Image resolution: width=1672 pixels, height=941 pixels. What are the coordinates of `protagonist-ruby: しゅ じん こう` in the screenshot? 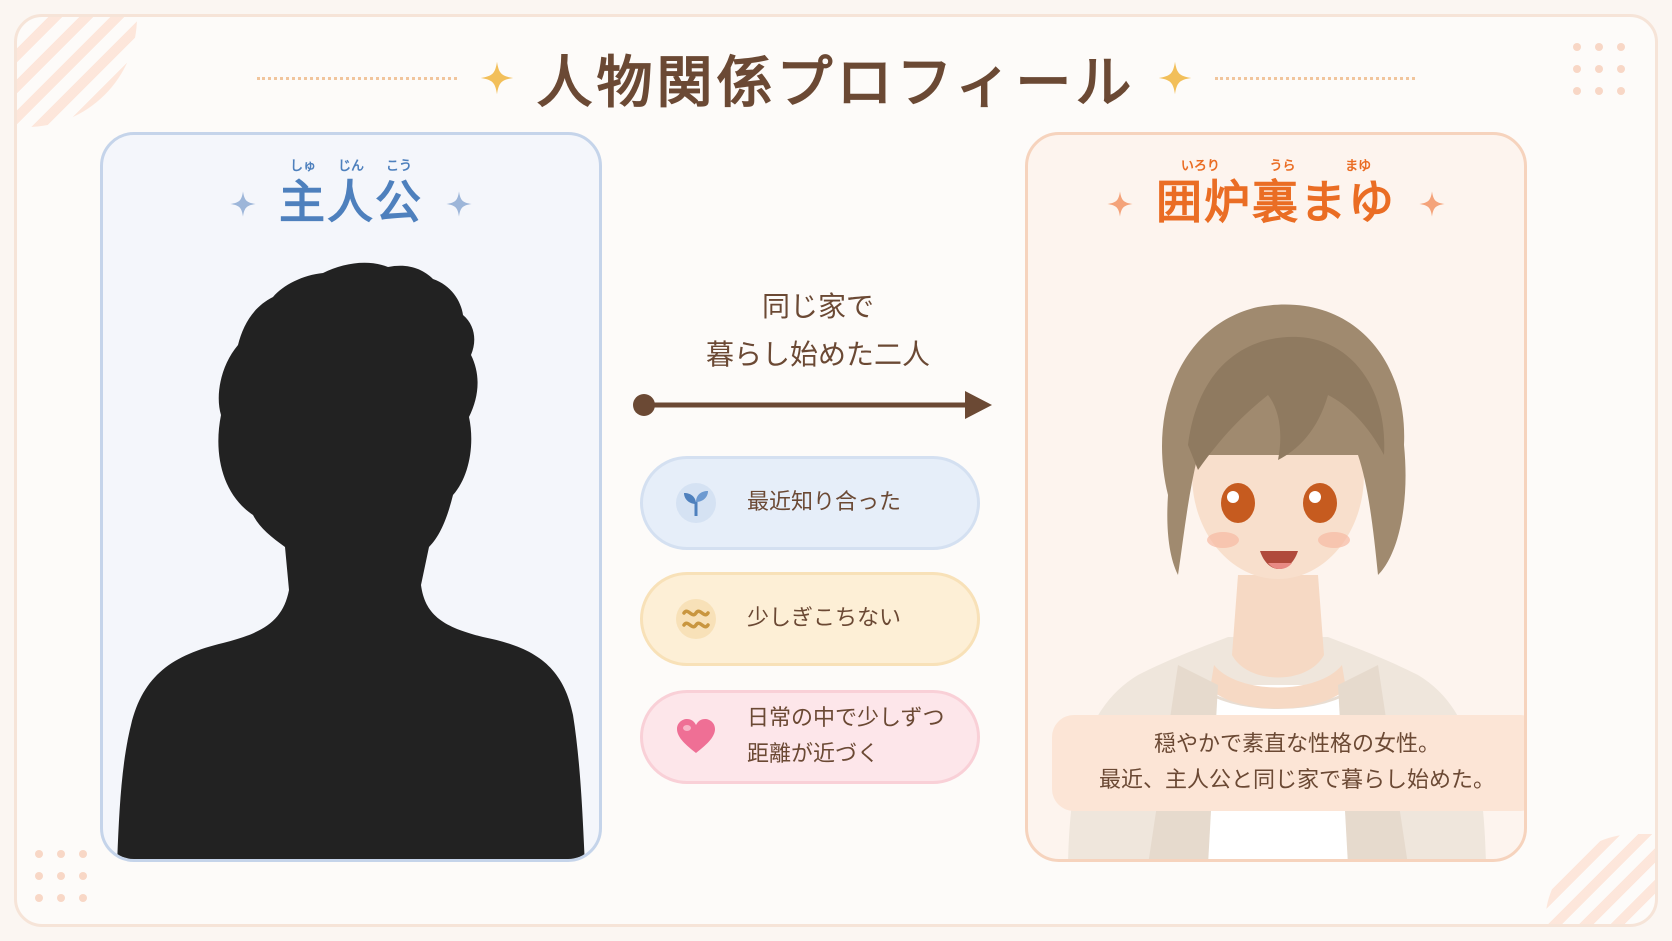 It's located at (351, 164).